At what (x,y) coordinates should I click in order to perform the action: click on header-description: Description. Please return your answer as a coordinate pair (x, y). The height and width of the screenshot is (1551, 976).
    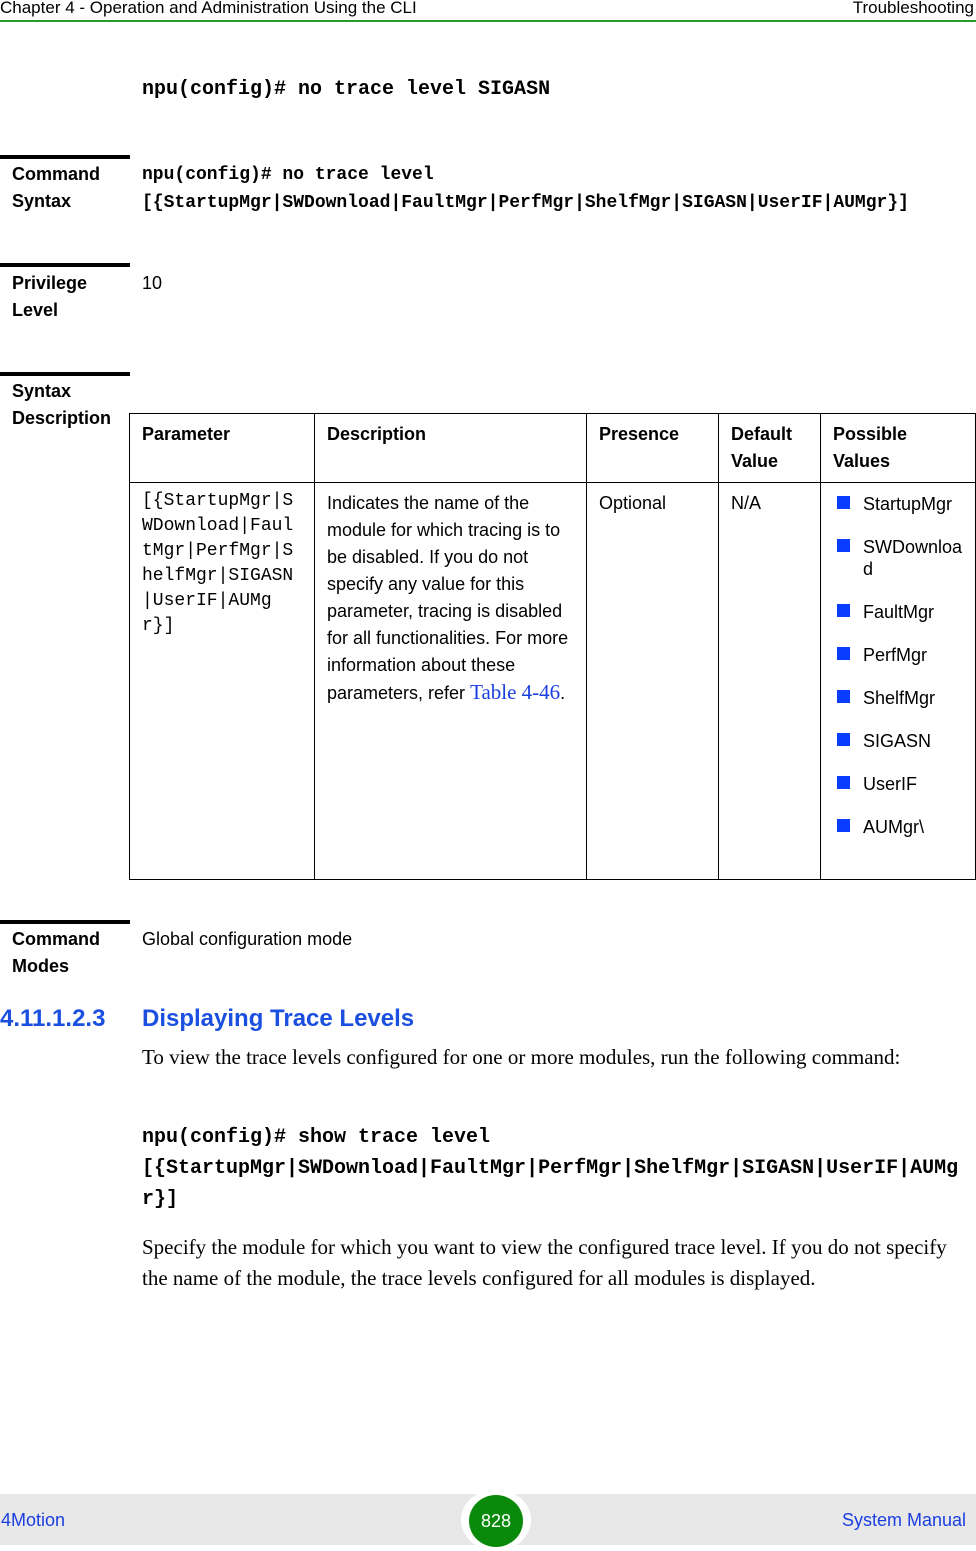
    Looking at the image, I should click on (450, 448).